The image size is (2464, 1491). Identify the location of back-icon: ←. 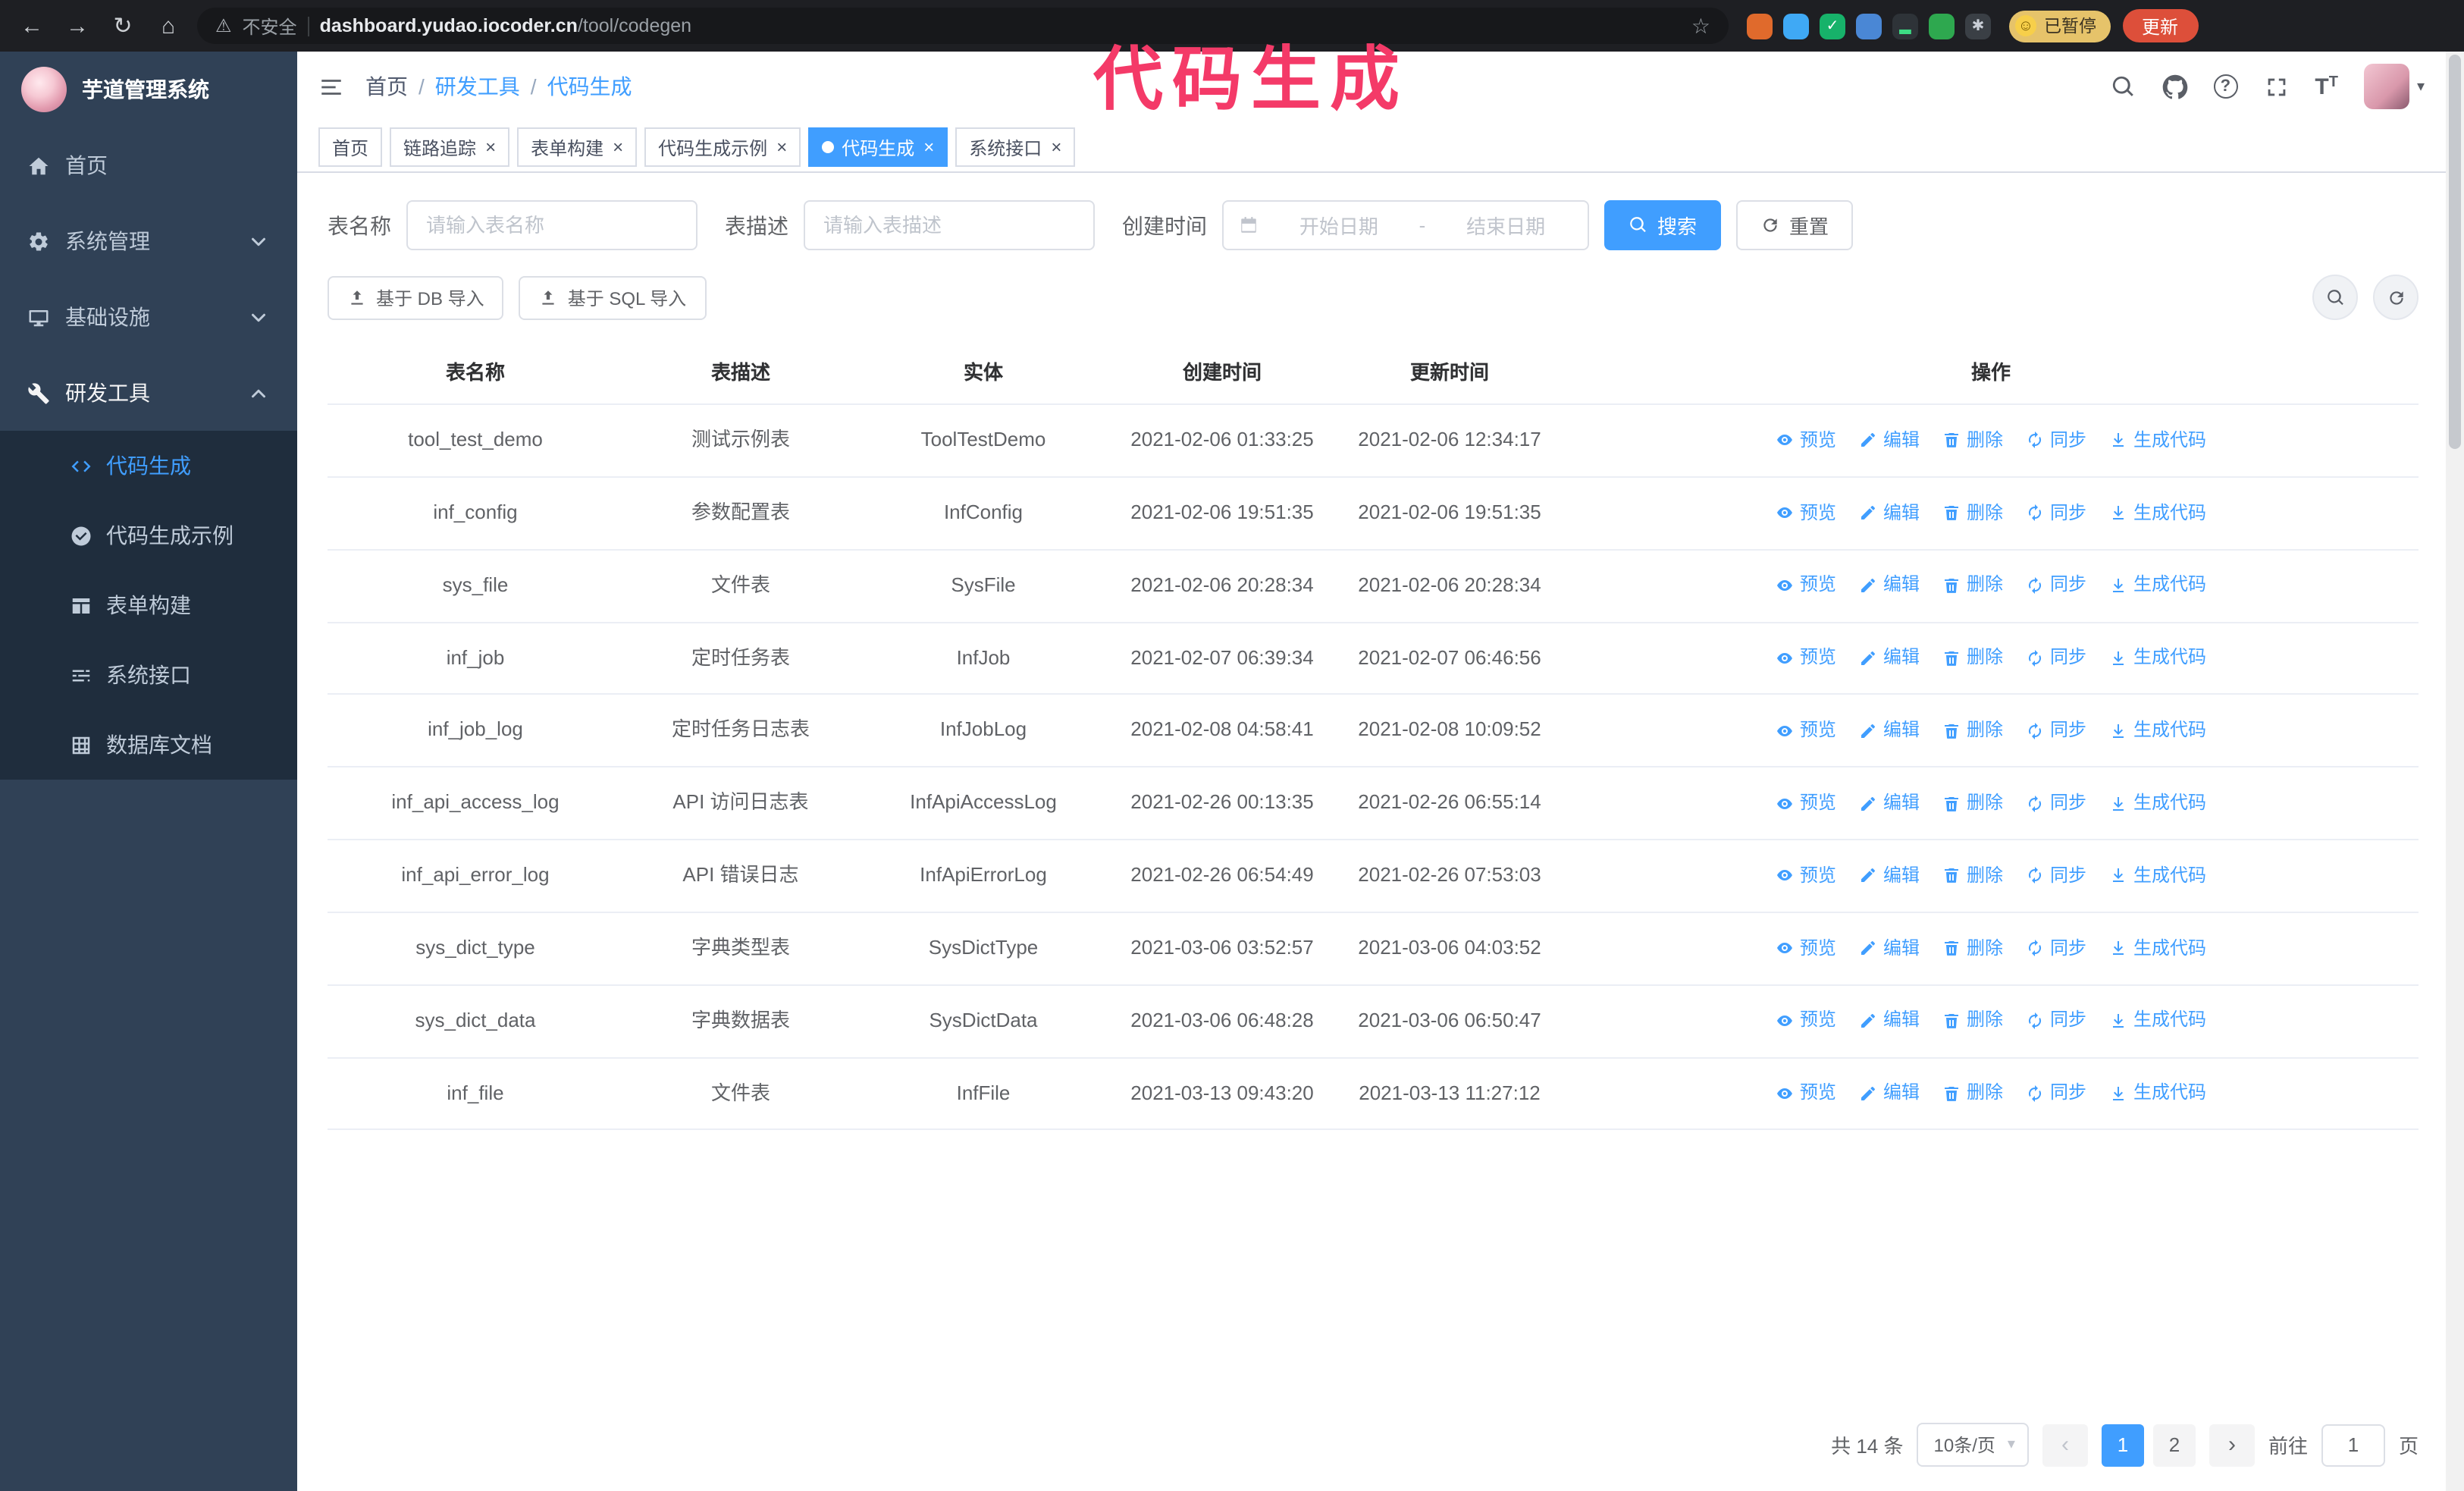
(32, 26).